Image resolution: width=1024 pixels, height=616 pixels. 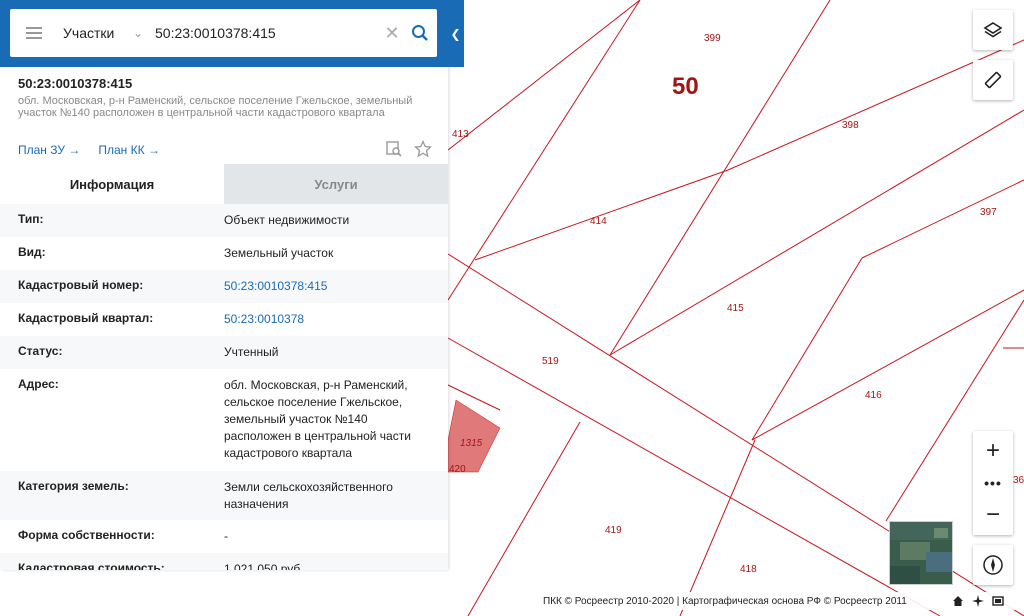 What do you see at coordinates (748, 569) in the screenshot?
I see `parcel-label: 418` at bounding box center [748, 569].